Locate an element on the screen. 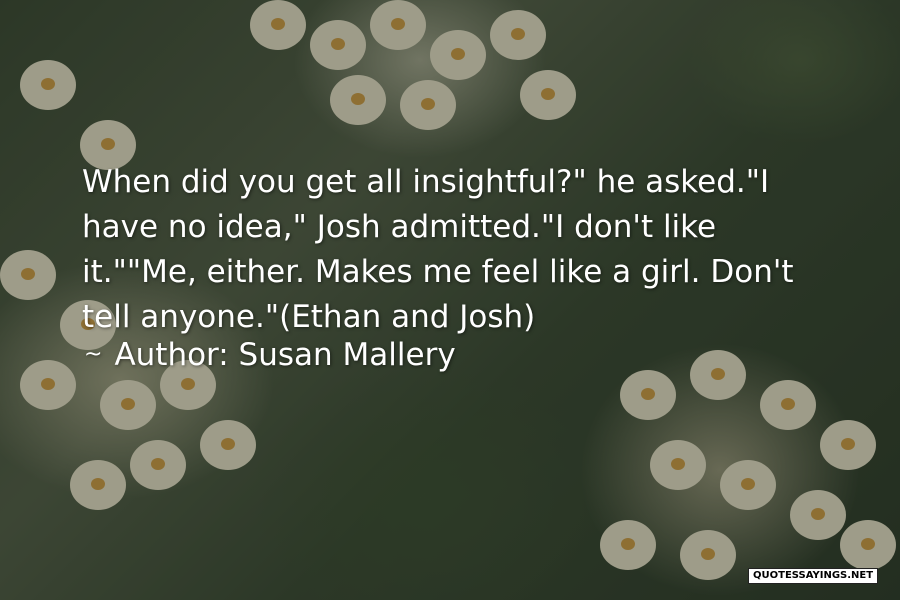  tilde-mark: ~ is located at coordinates (93, 354).